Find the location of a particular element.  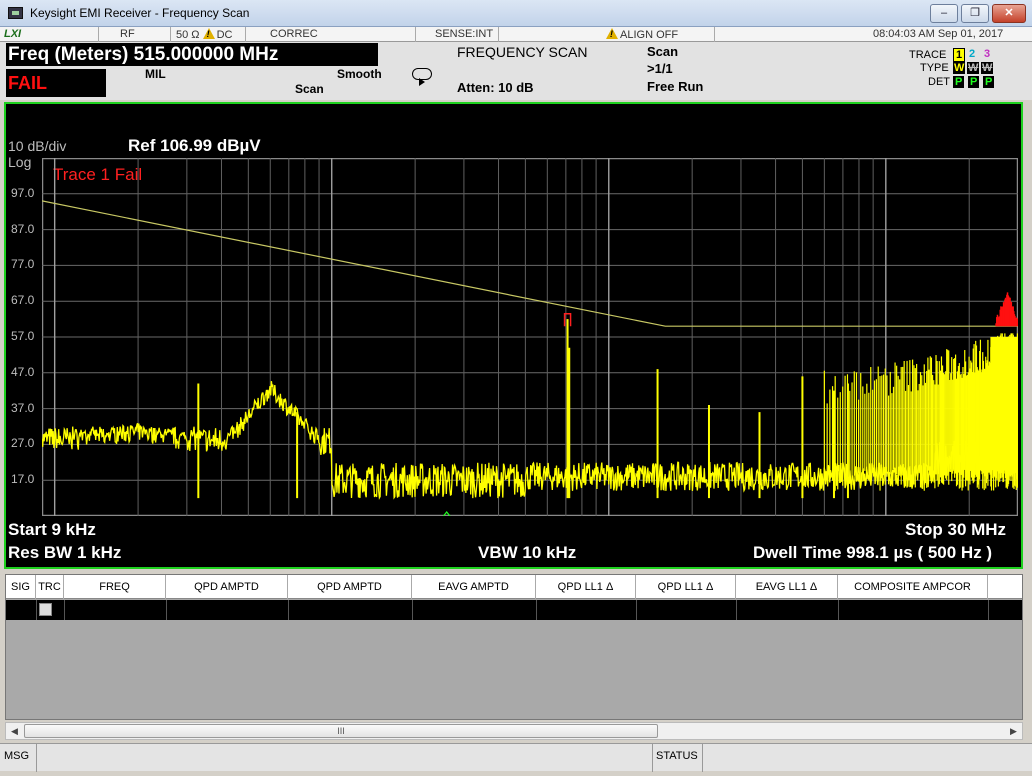

table-header-cell: EAVG AMPTD is located at coordinates (474, 587).